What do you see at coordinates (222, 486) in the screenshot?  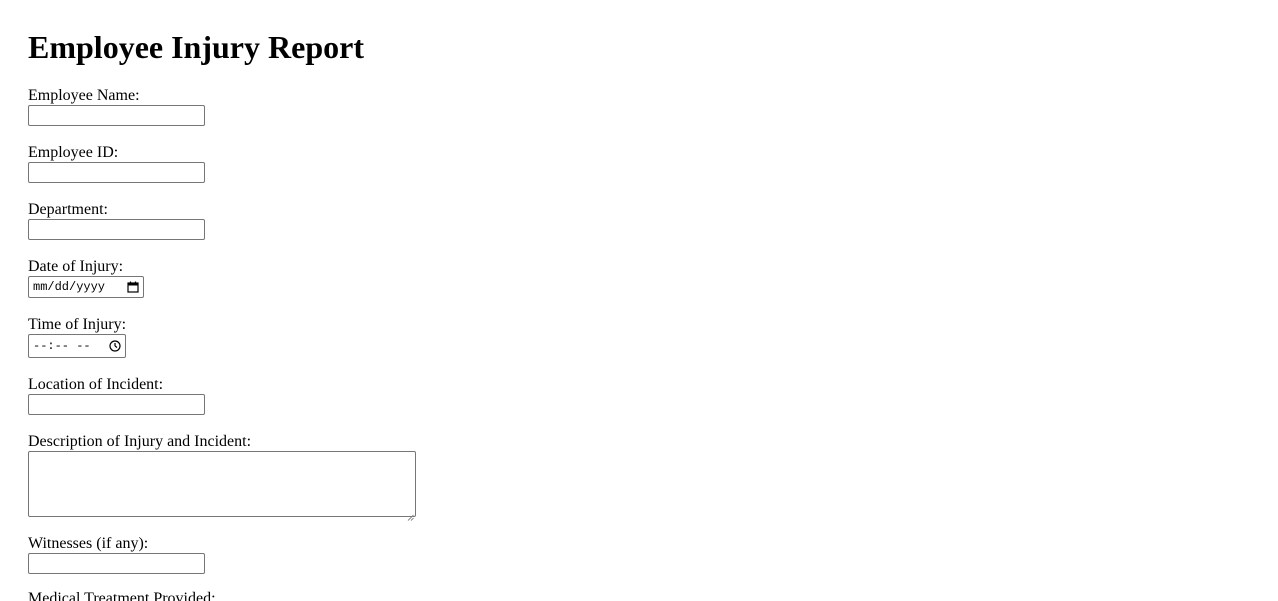 I see `description-textarea` at bounding box center [222, 486].